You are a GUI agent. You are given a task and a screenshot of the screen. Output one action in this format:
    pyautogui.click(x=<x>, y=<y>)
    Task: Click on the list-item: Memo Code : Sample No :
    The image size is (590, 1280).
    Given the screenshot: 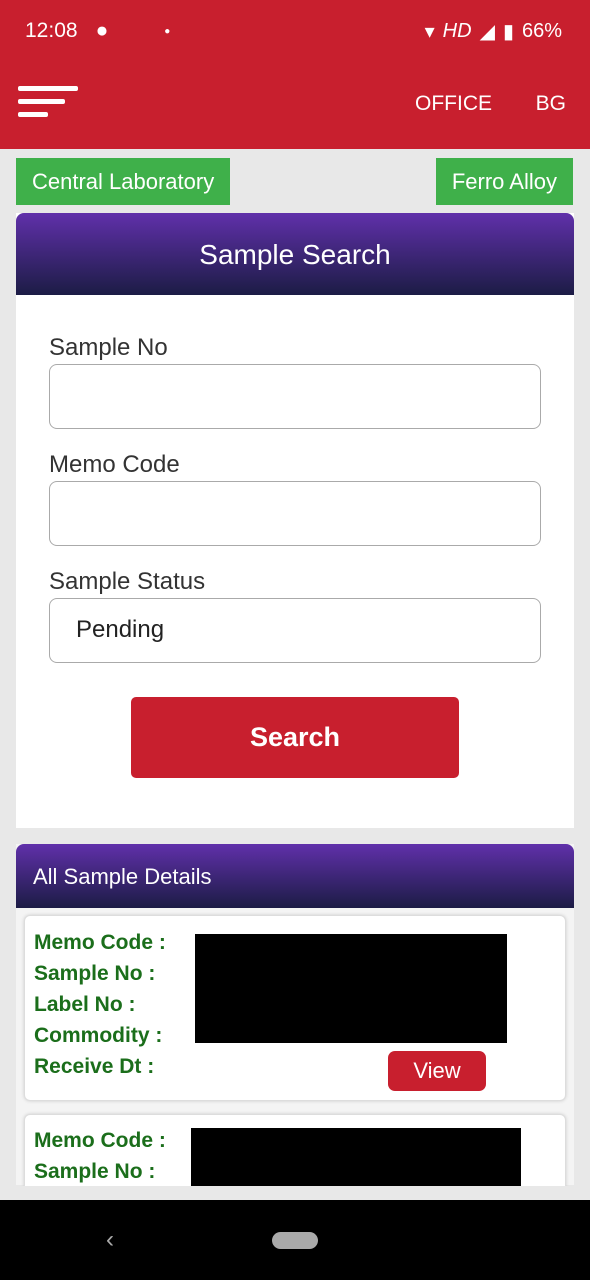 What is the action you would take?
    pyautogui.click(x=295, y=1154)
    